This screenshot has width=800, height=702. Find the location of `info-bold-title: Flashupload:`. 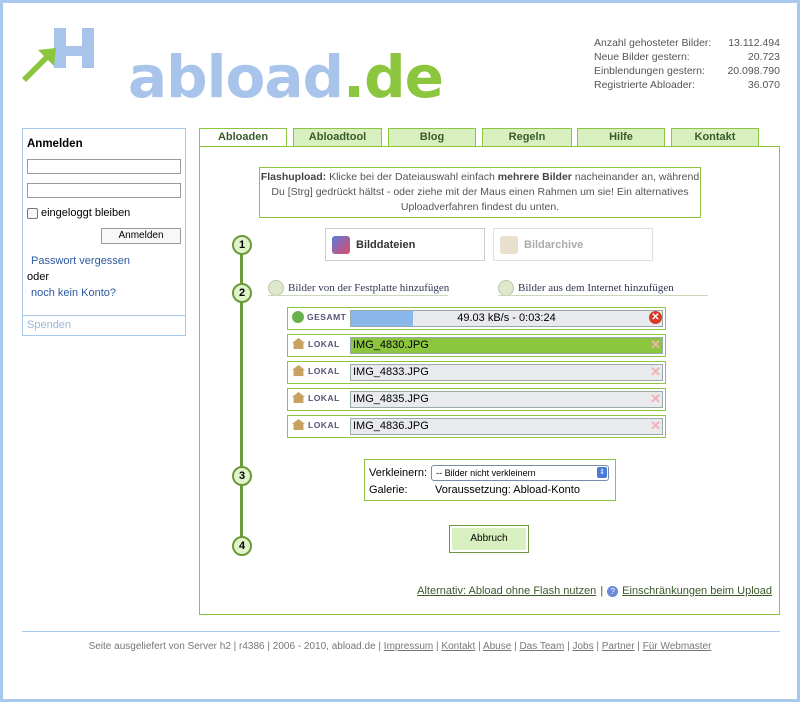

info-bold-title: Flashupload: is located at coordinates (293, 177).